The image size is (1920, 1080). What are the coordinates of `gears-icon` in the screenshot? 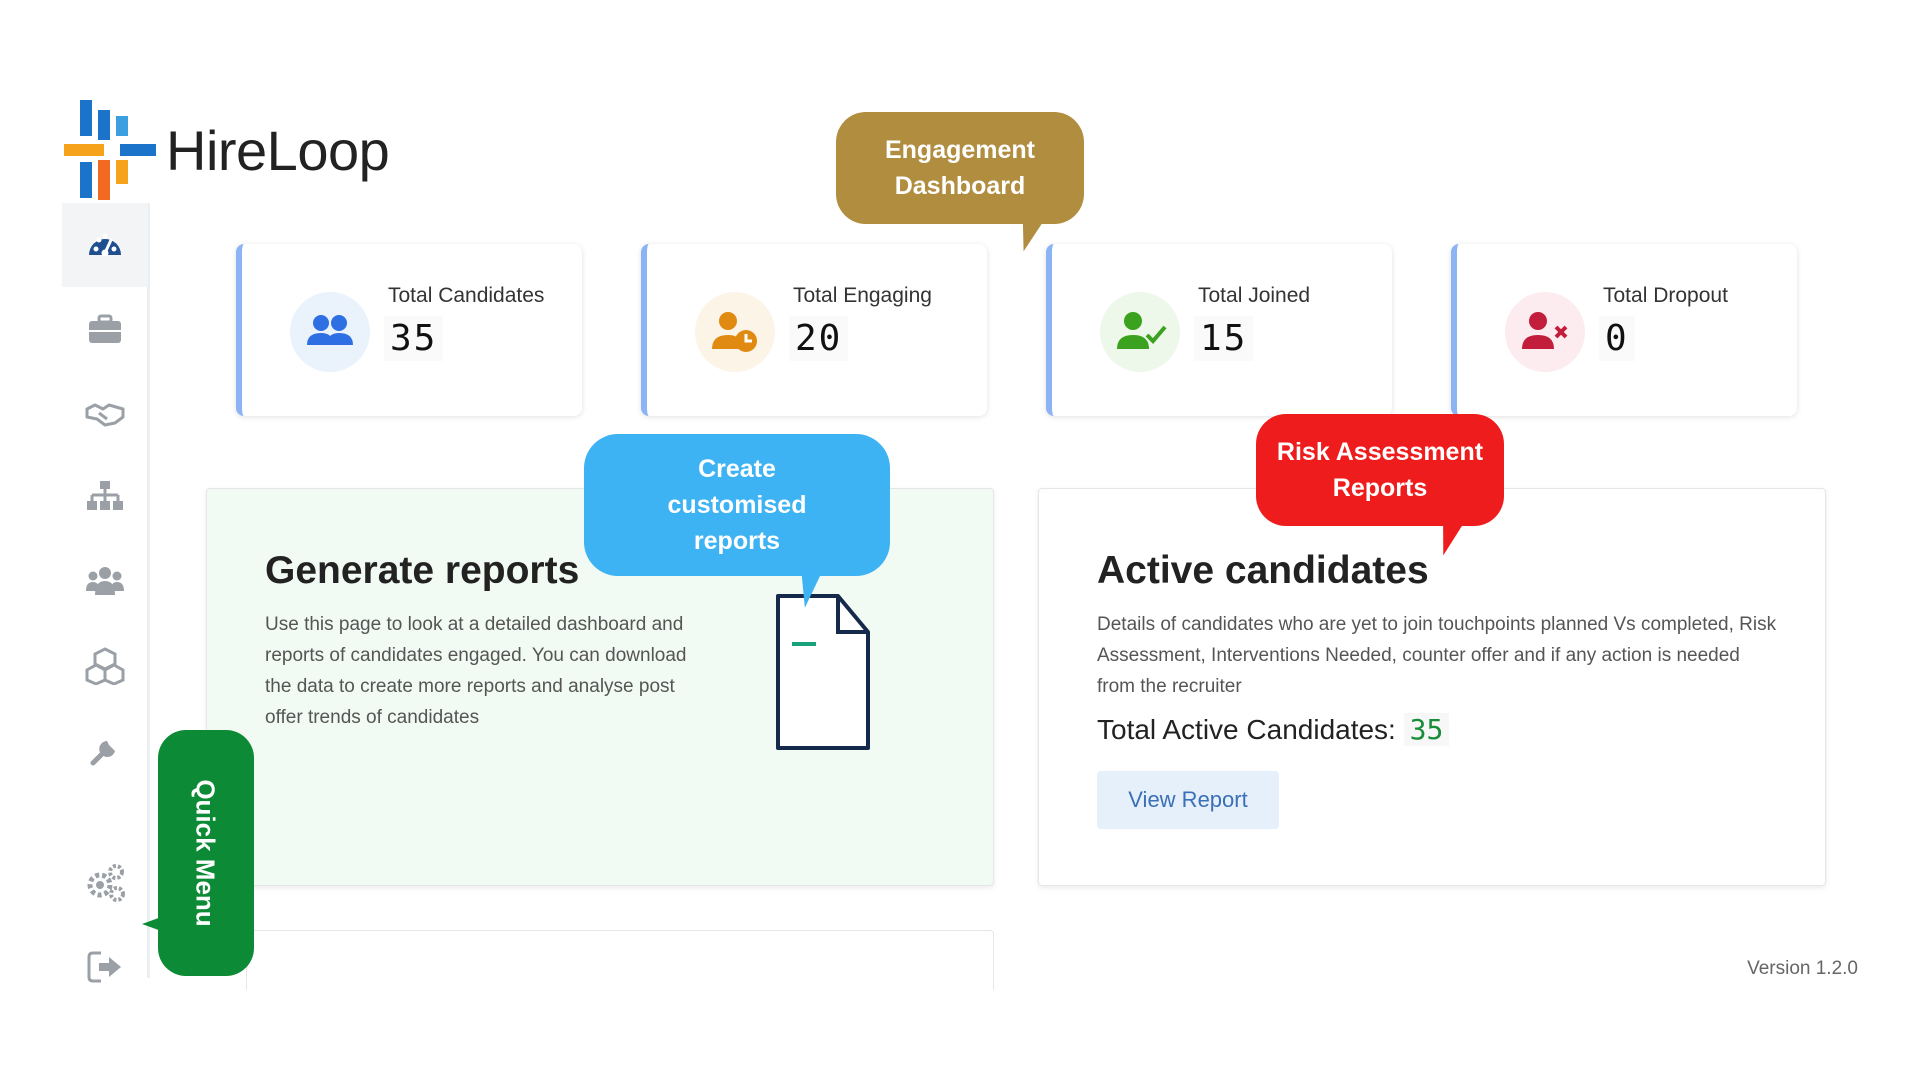 It's located at (106, 883).